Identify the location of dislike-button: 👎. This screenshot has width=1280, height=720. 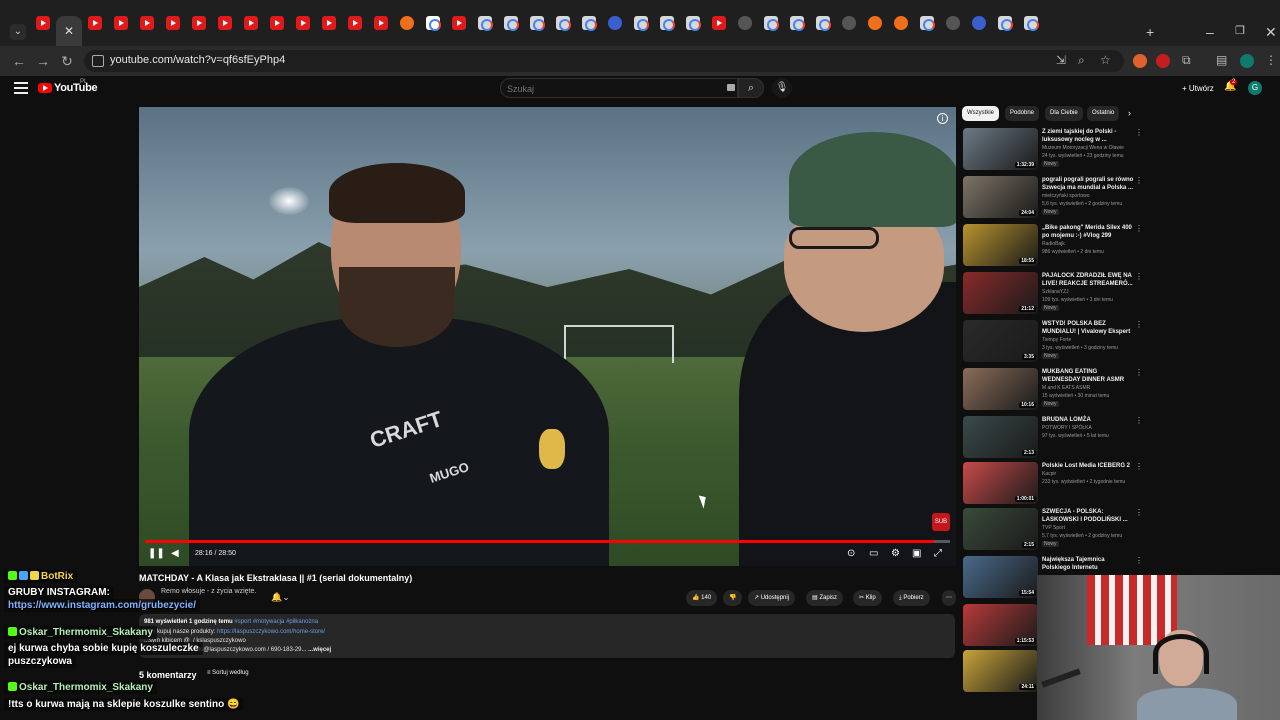
(733, 598).